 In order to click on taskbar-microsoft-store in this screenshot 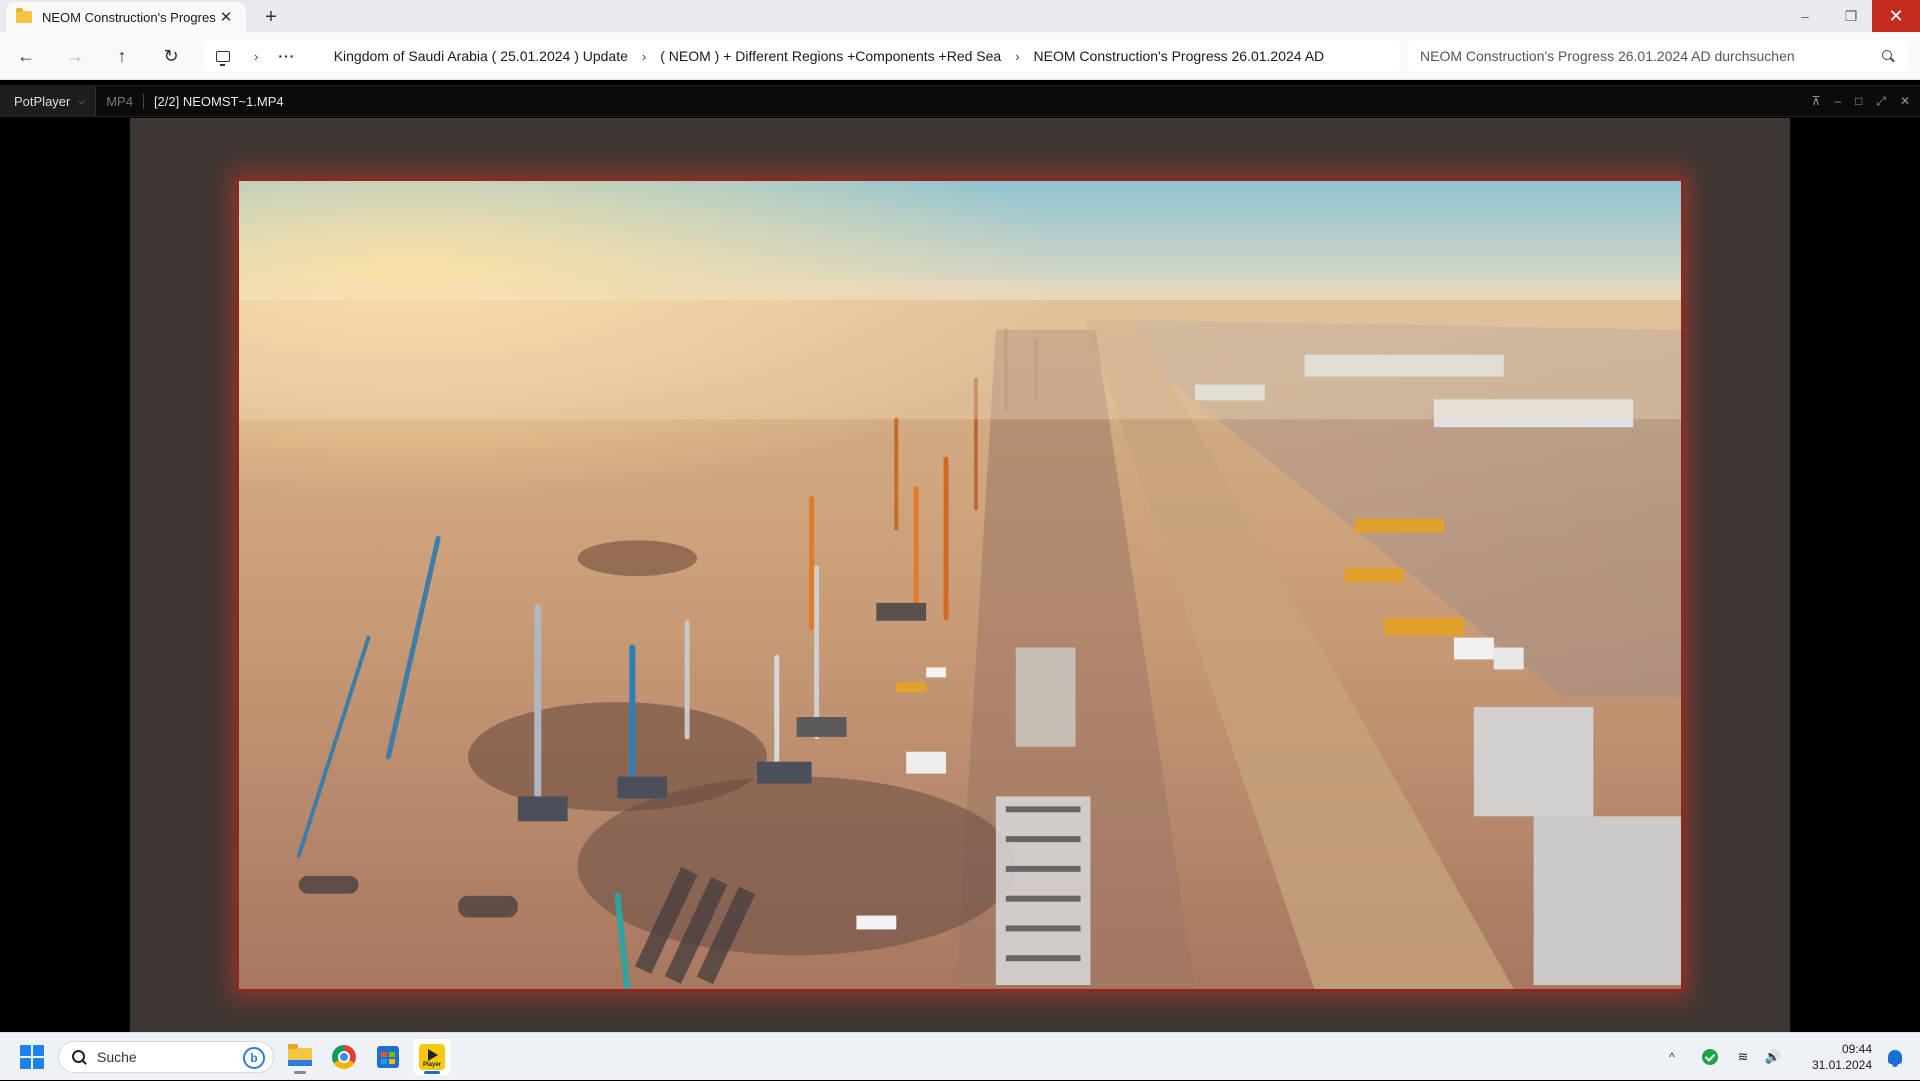, I will do `click(388, 1057)`.